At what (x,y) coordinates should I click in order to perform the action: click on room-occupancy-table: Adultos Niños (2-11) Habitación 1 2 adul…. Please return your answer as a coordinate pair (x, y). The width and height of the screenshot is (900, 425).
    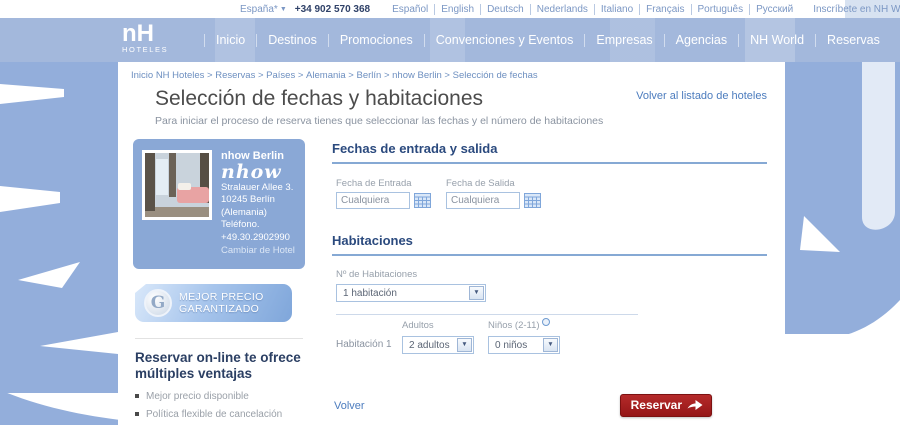
    Looking at the image, I should click on (487, 334).